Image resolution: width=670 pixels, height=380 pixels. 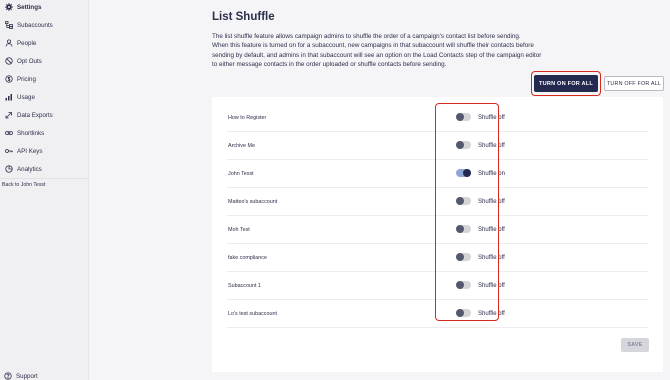 What do you see at coordinates (491, 173) in the screenshot?
I see `shuffle-status: Shuffle on` at bounding box center [491, 173].